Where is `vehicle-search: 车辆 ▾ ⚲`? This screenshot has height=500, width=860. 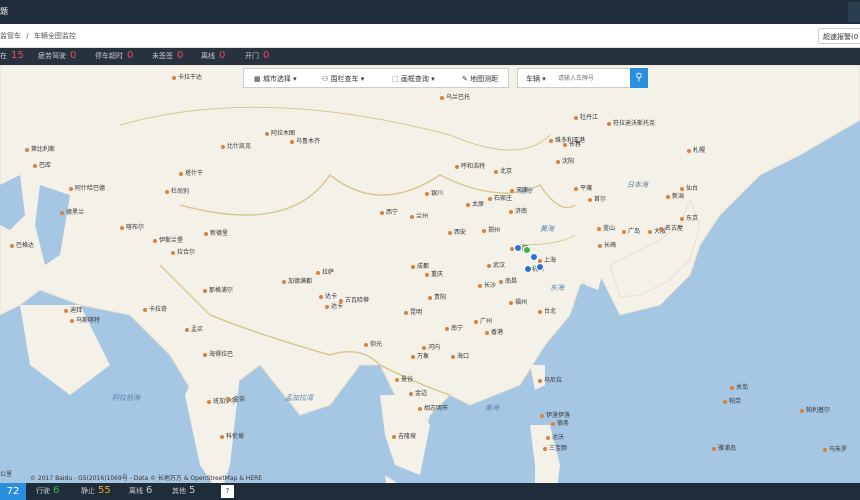 vehicle-search: 车辆 ▾ ⚲ is located at coordinates (582, 78).